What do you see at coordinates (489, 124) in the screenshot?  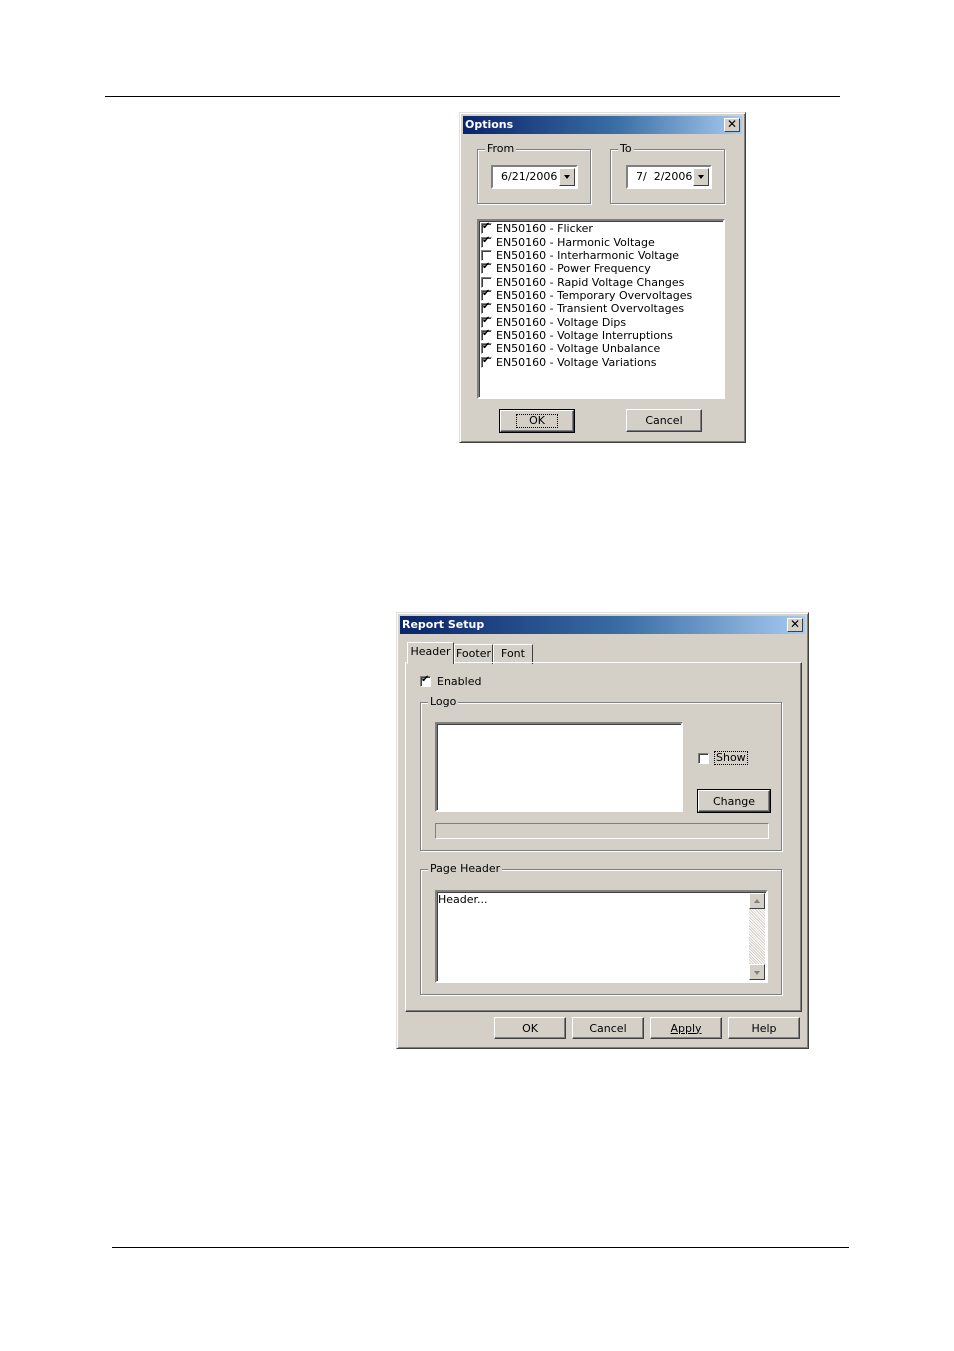 I see `dialog-title: Options` at bounding box center [489, 124].